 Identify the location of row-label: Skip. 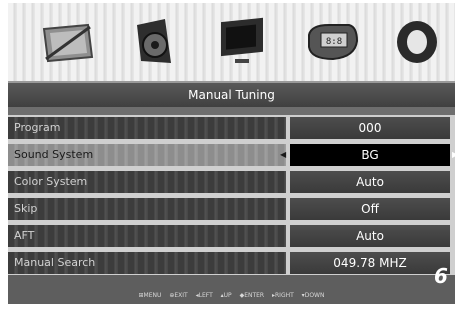
(147, 209).